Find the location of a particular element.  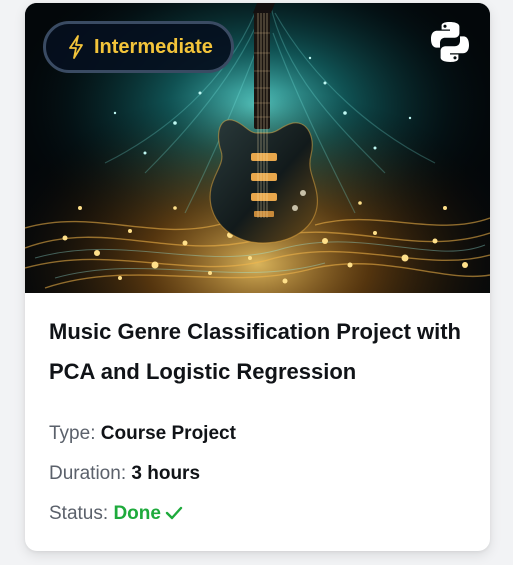

duration-row: Duration: 3 hours is located at coordinates (259, 474).